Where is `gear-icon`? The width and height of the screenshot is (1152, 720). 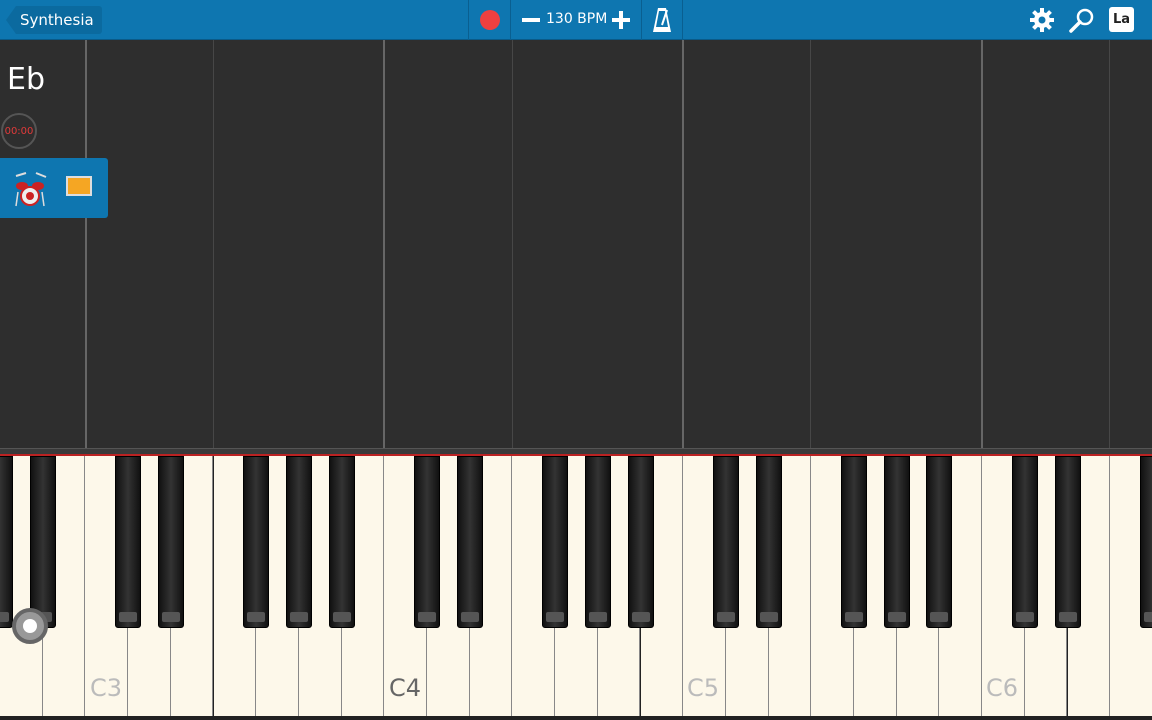 gear-icon is located at coordinates (1042, 20).